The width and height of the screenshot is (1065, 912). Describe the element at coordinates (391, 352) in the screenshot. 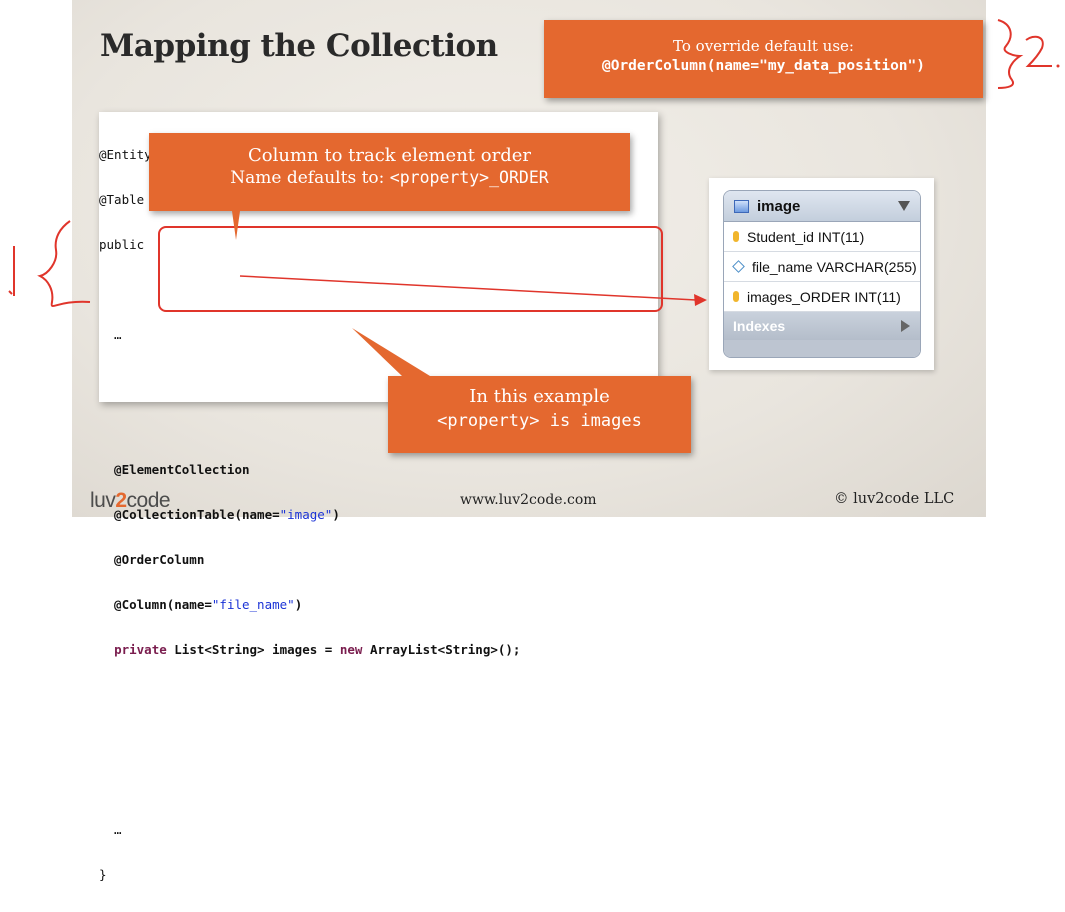

I see `callout-pointer-bottom` at that location.